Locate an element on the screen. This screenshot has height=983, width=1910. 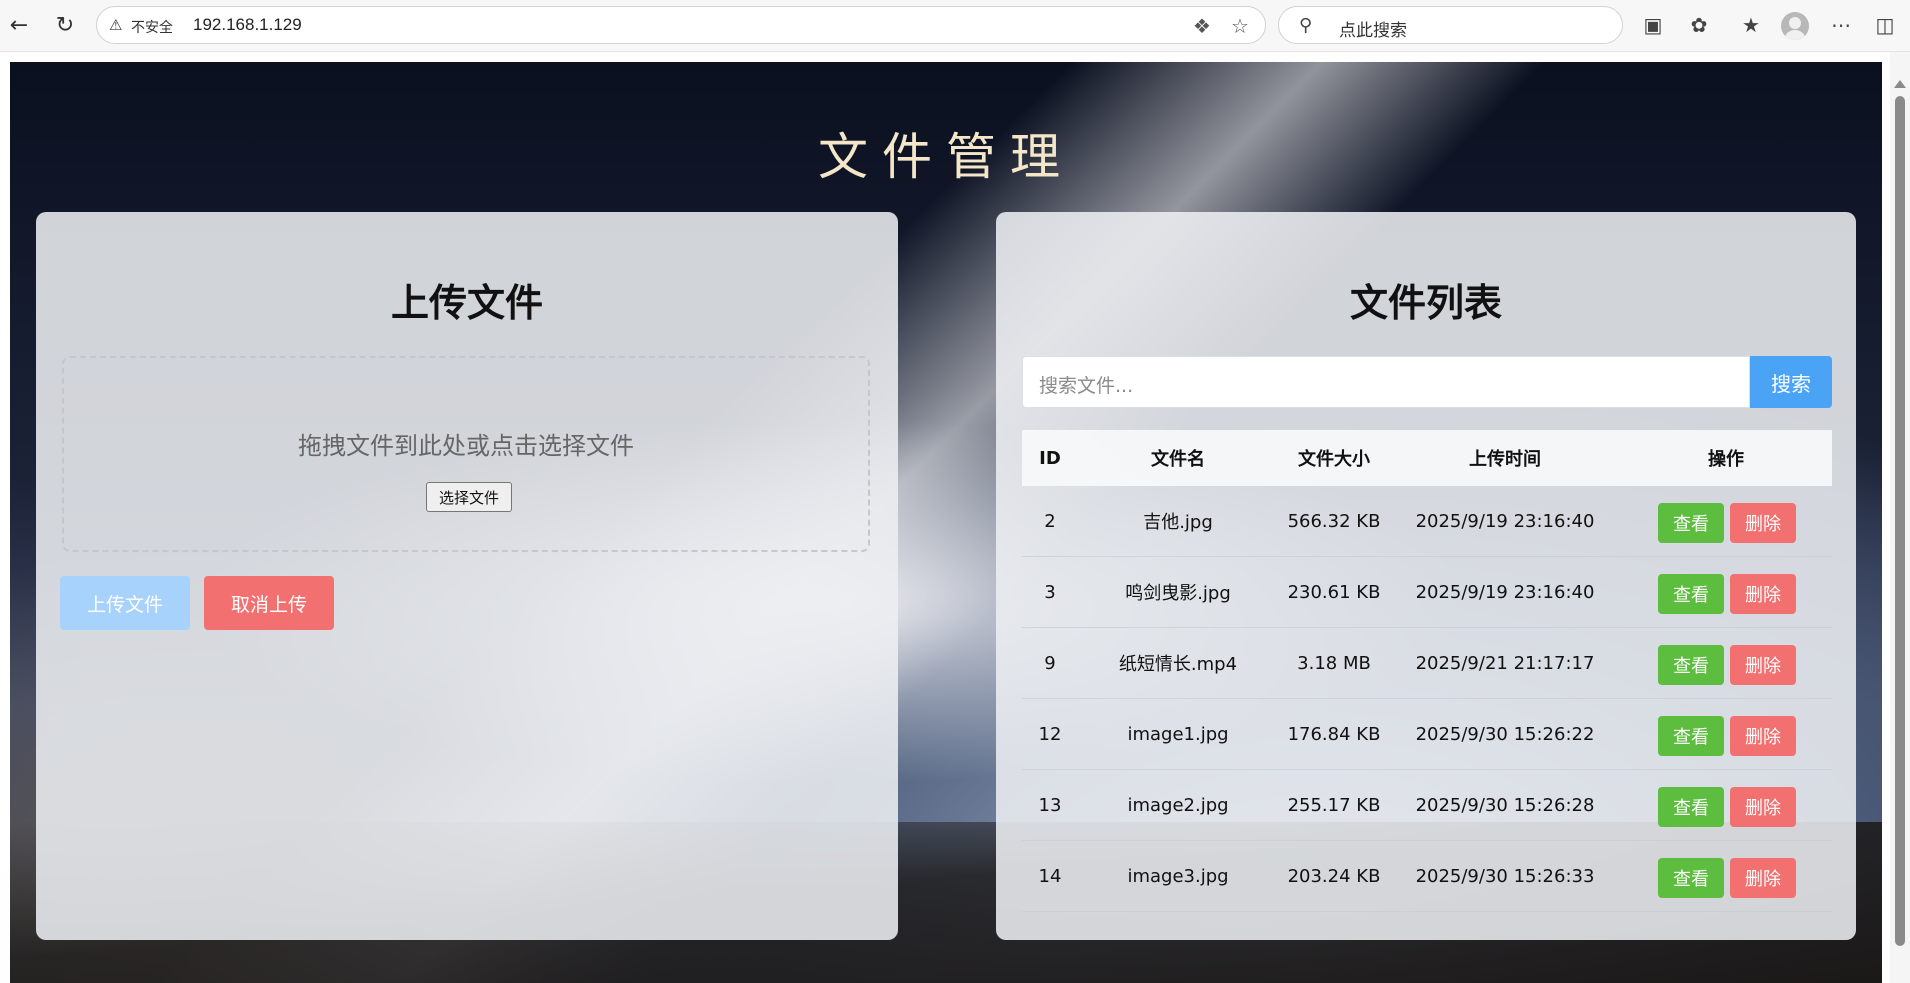
upload-heading: 上传文件 is located at coordinates (466, 303).